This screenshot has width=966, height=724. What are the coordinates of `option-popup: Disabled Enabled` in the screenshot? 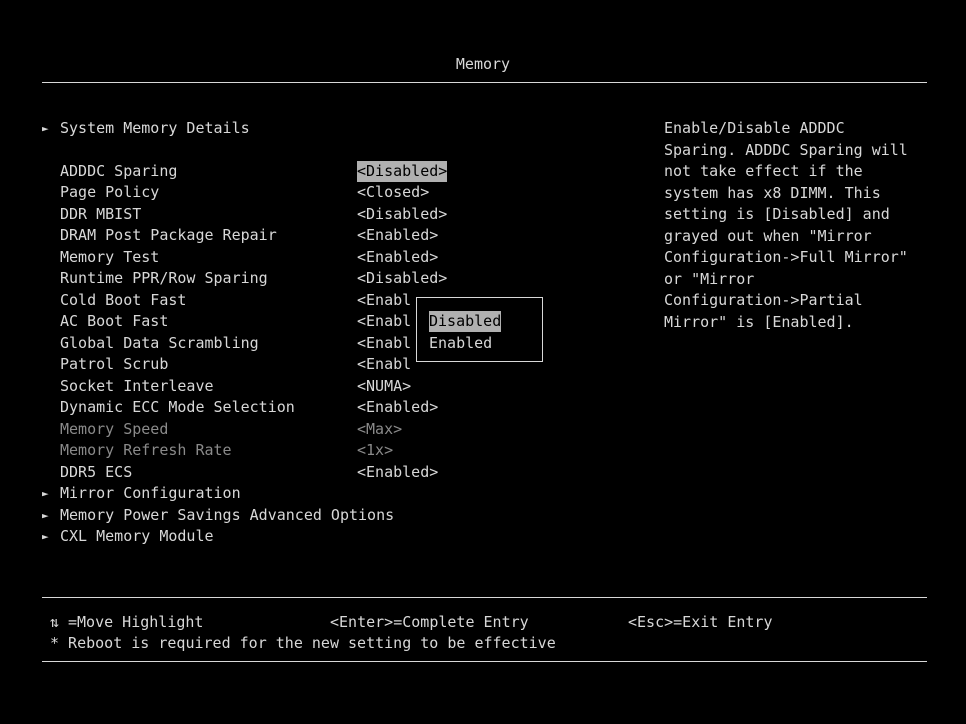 It's located at (479, 329).